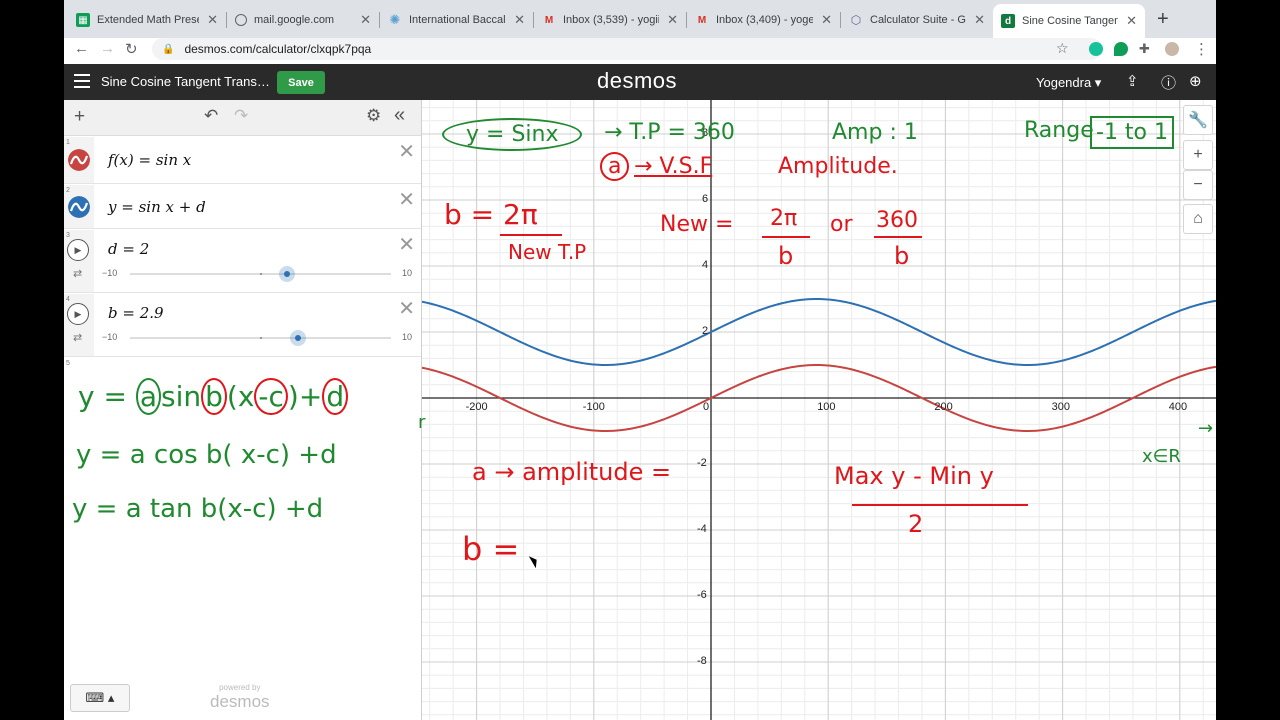  I want to click on expression-latex: b = 2.9, so click(136, 313).